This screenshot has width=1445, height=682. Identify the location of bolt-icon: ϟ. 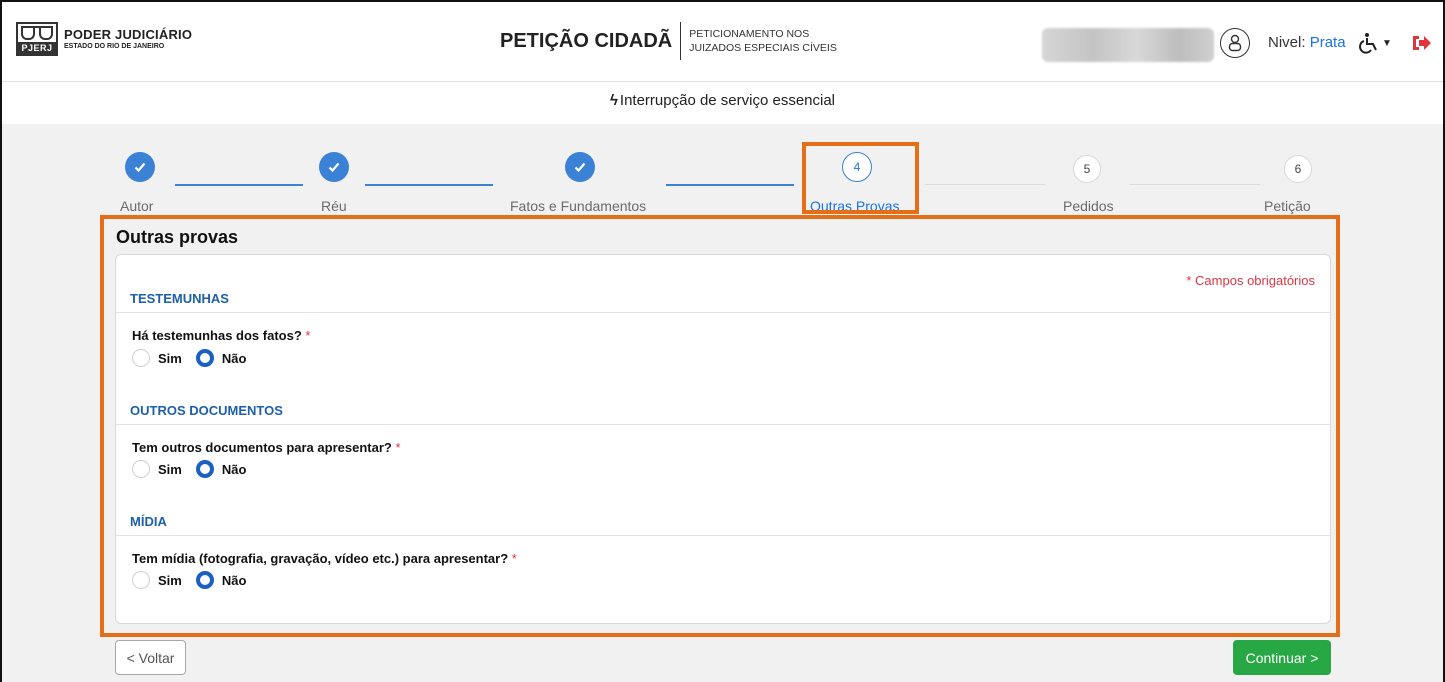
(613, 100).